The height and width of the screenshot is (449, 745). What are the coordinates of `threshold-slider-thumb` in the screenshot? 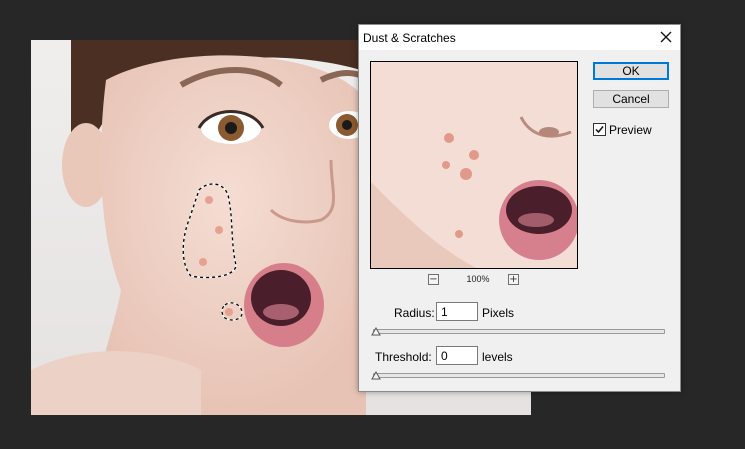 It's located at (376, 375).